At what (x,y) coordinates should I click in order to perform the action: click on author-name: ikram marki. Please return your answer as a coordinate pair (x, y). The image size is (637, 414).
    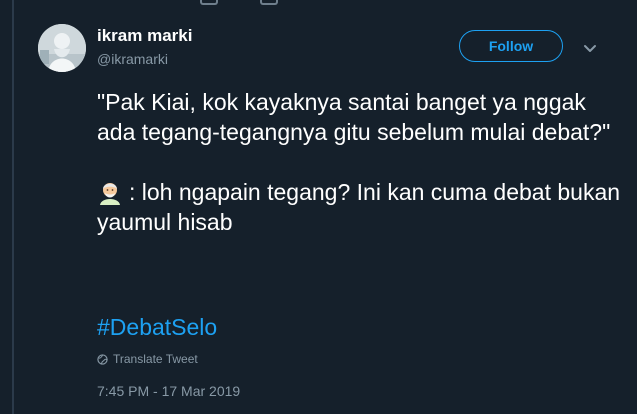
    Looking at the image, I should click on (144, 36).